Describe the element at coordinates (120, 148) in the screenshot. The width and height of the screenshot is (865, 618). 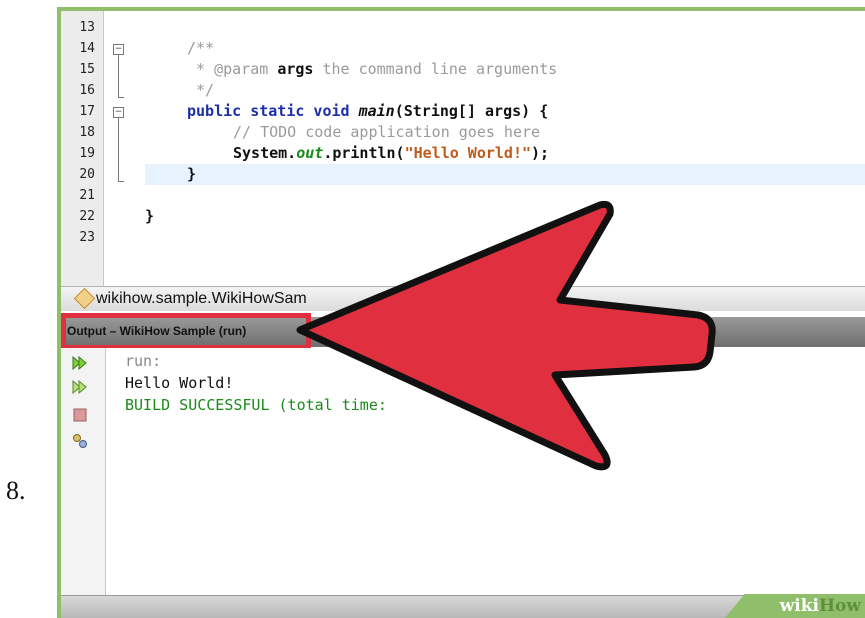
I see `fold-column: − −` at that location.